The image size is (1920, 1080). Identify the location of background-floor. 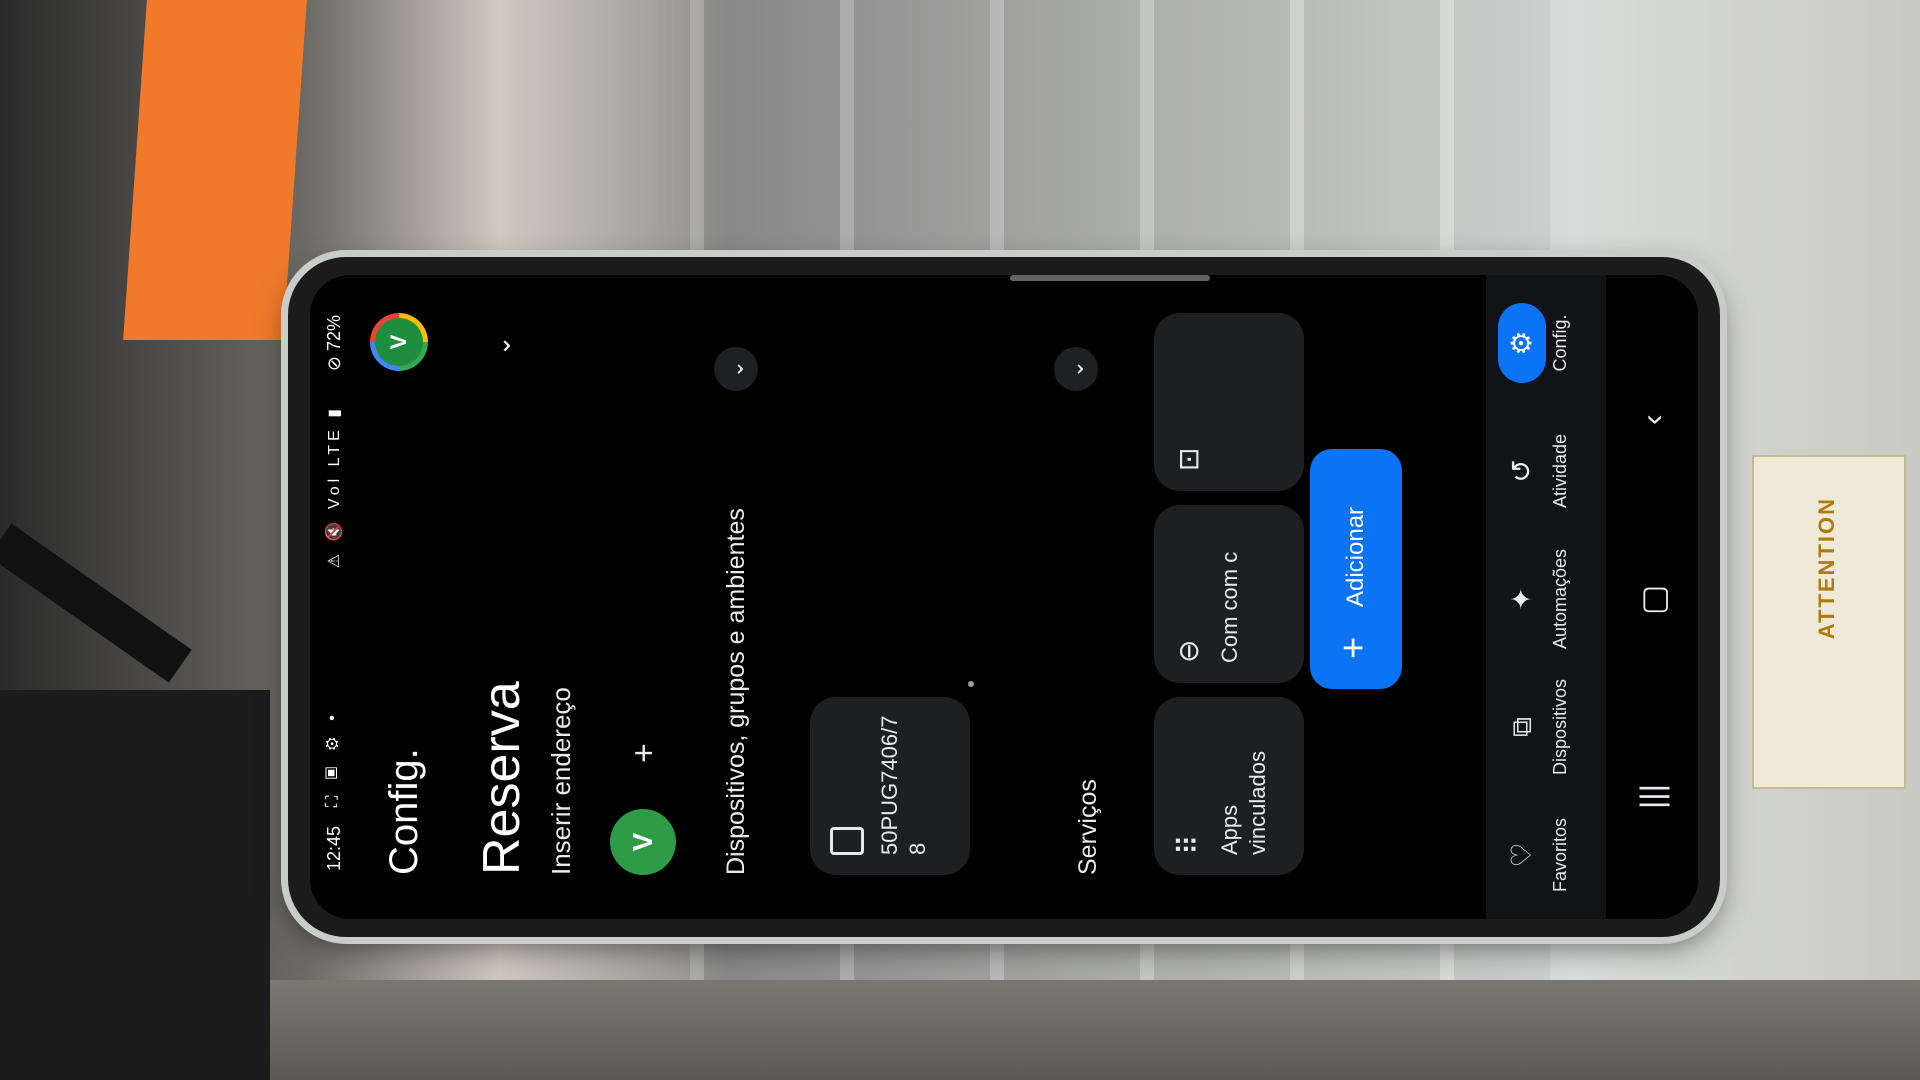
(960, 1030).